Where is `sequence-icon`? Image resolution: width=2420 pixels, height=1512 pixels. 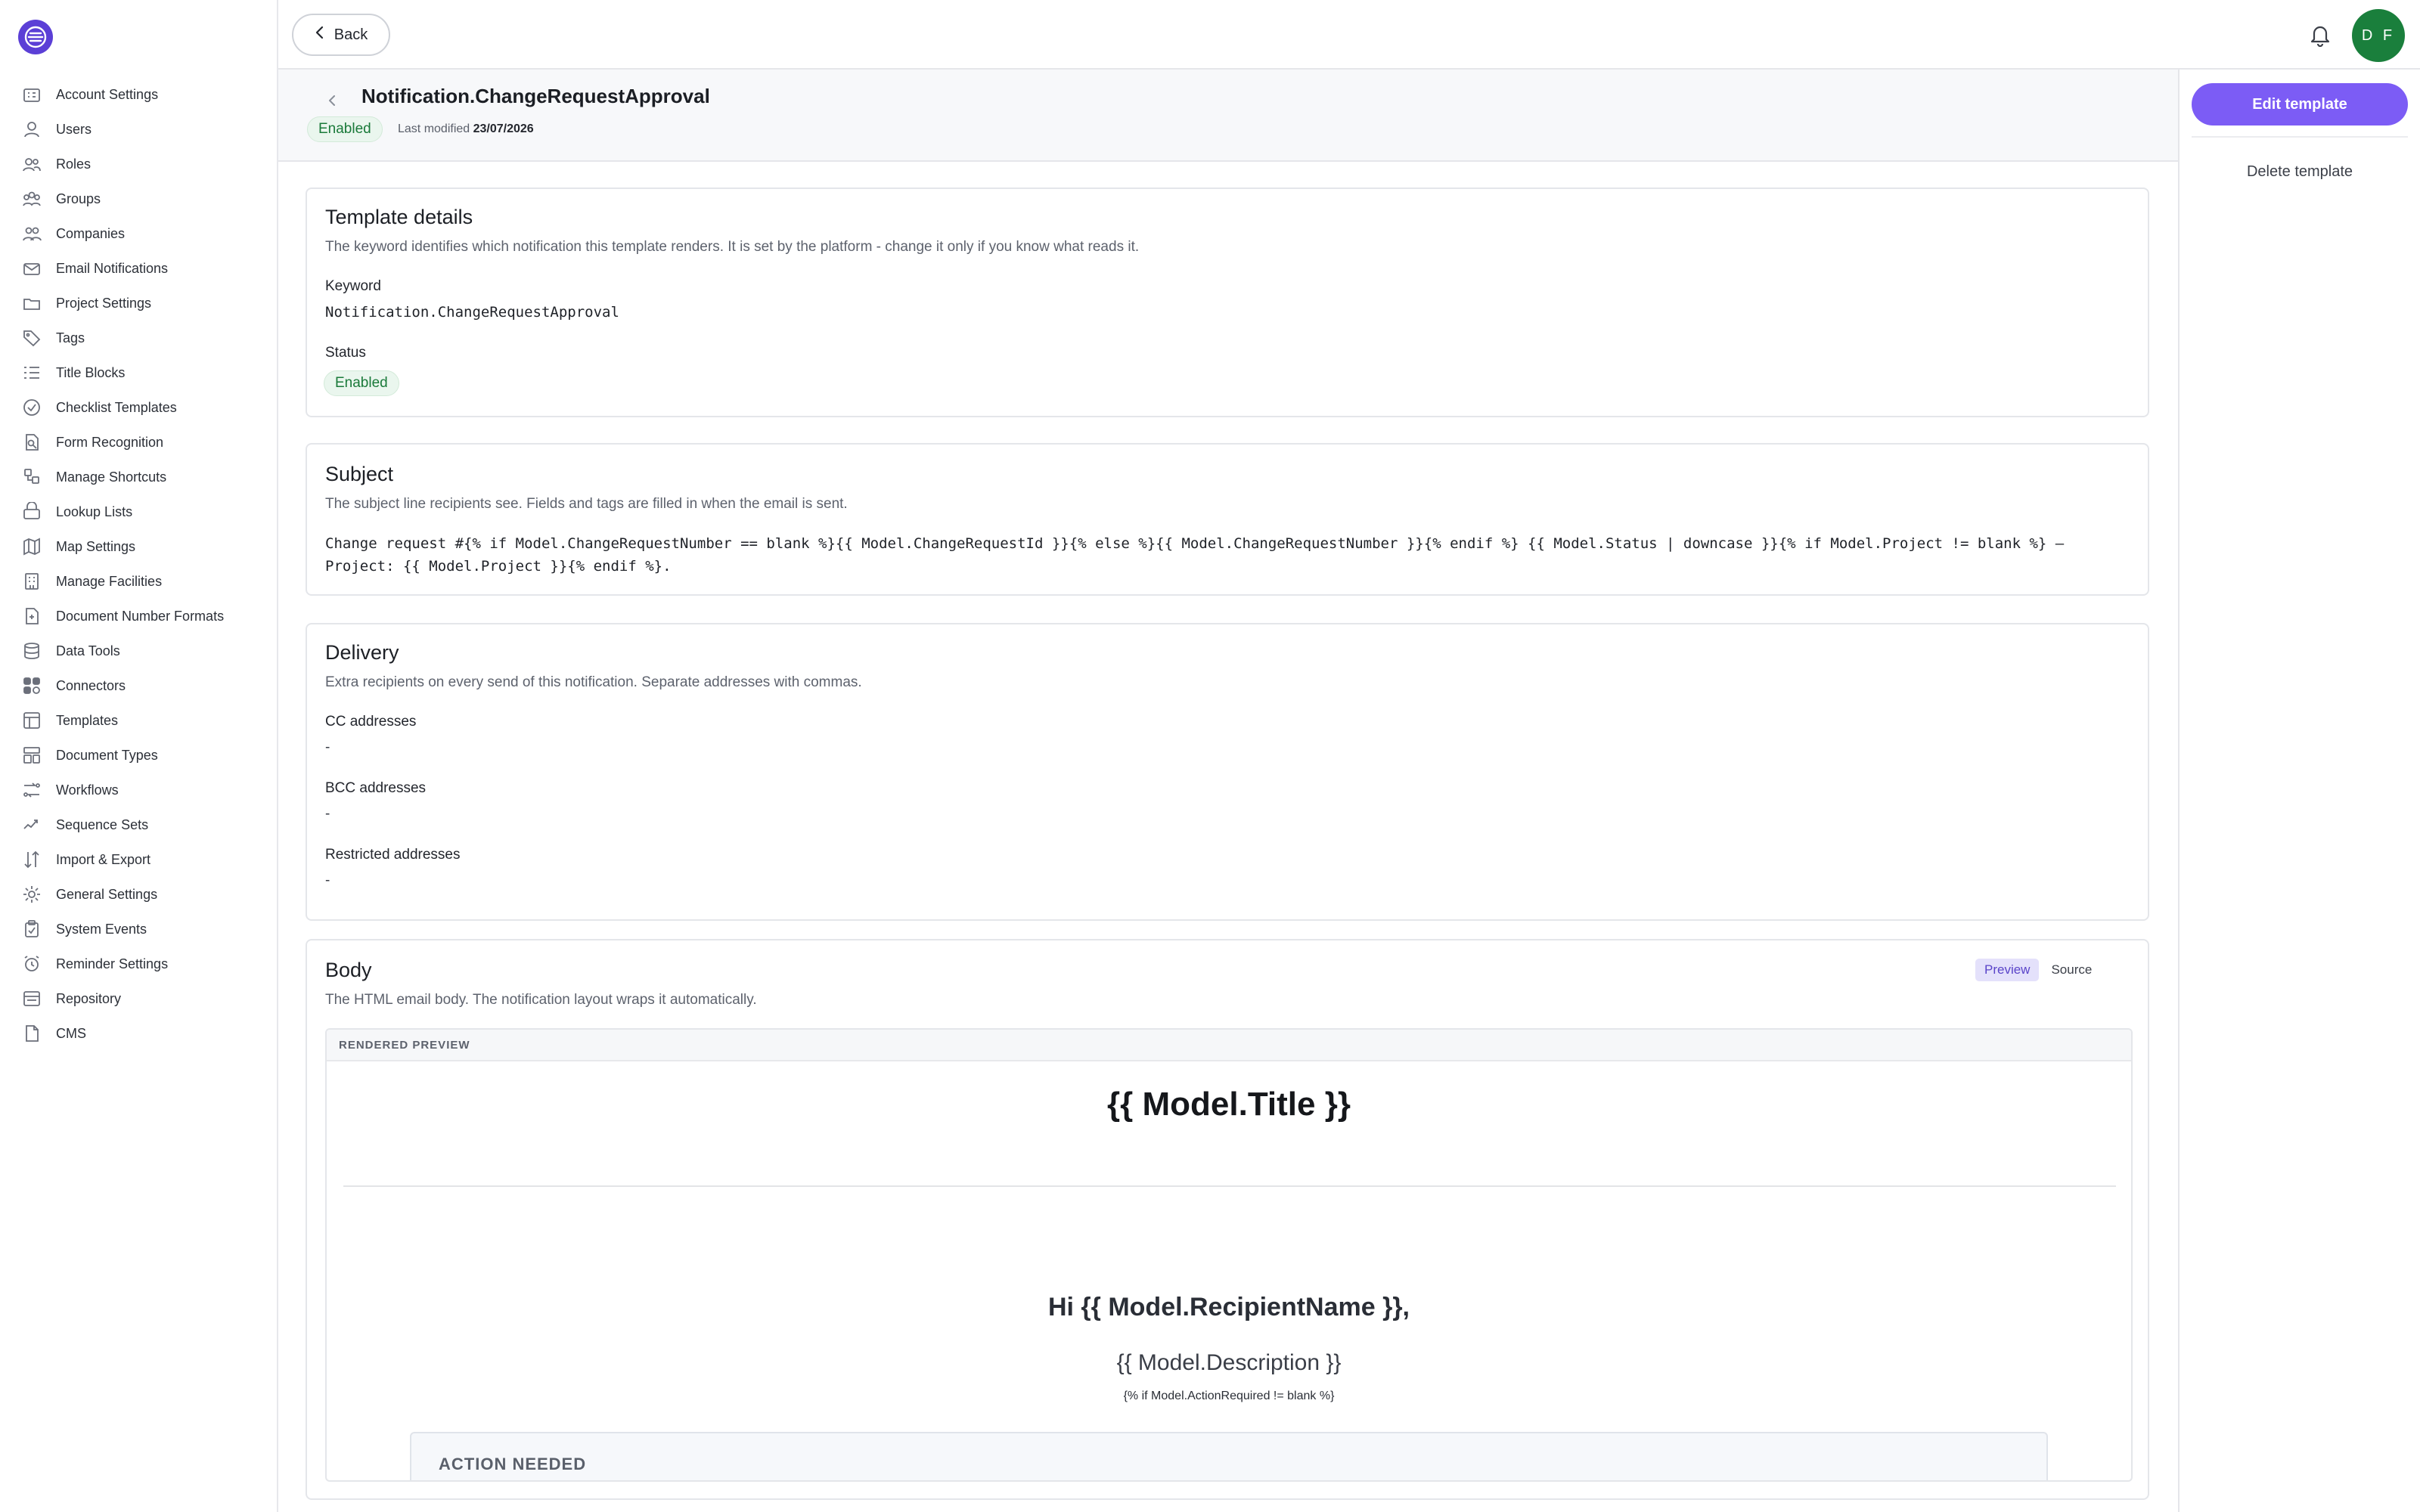
sequence-icon is located at coordinates (31, 824).